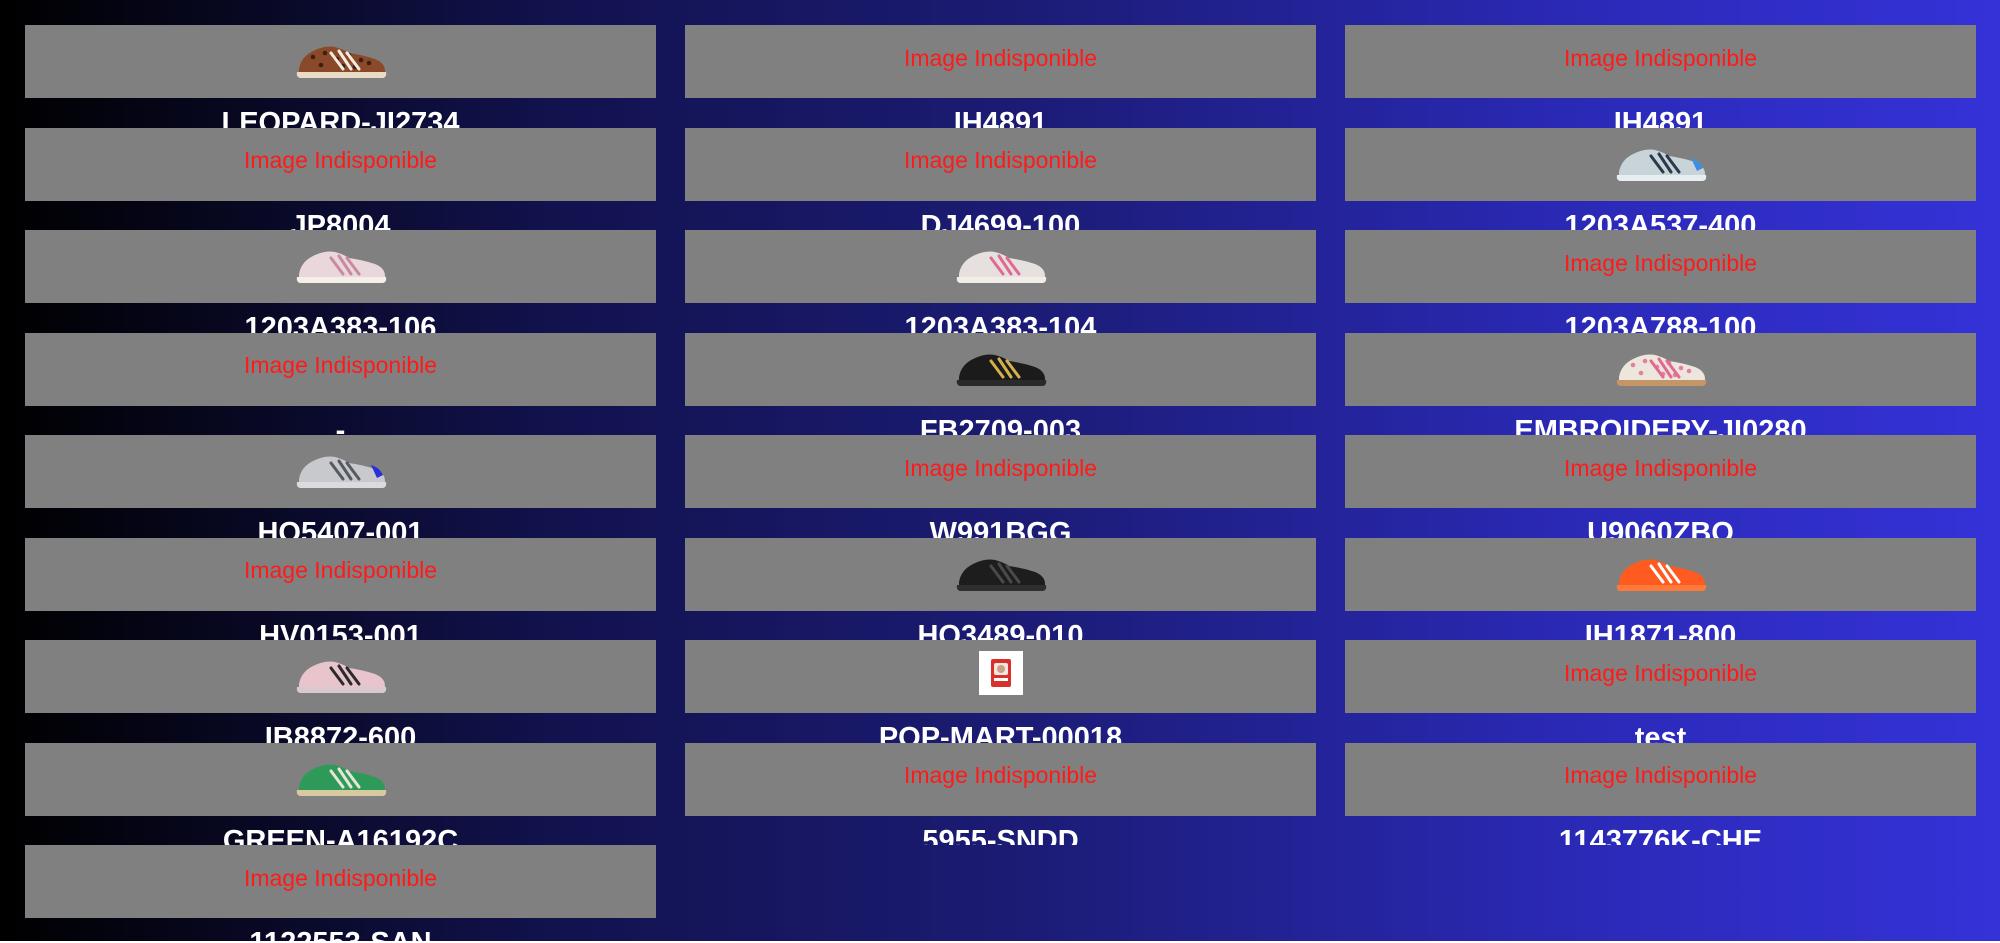  I want to click on product-card: EMBROIDERY-JI028038, so click(1660, 383).